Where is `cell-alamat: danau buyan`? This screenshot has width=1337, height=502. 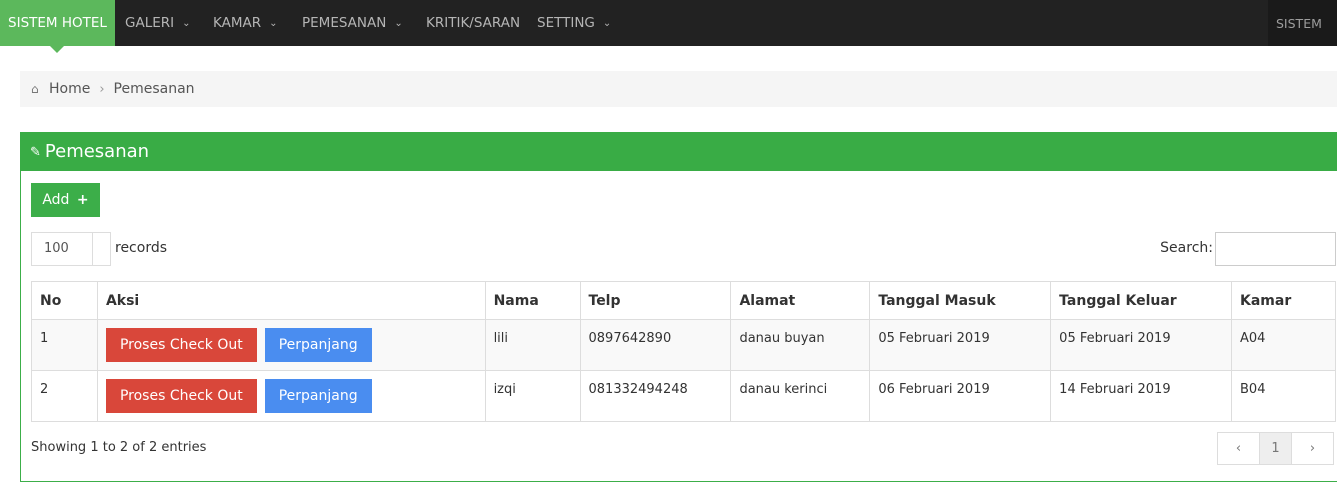 cell-alamat: danau buyan is located at coordinates (800, 345).